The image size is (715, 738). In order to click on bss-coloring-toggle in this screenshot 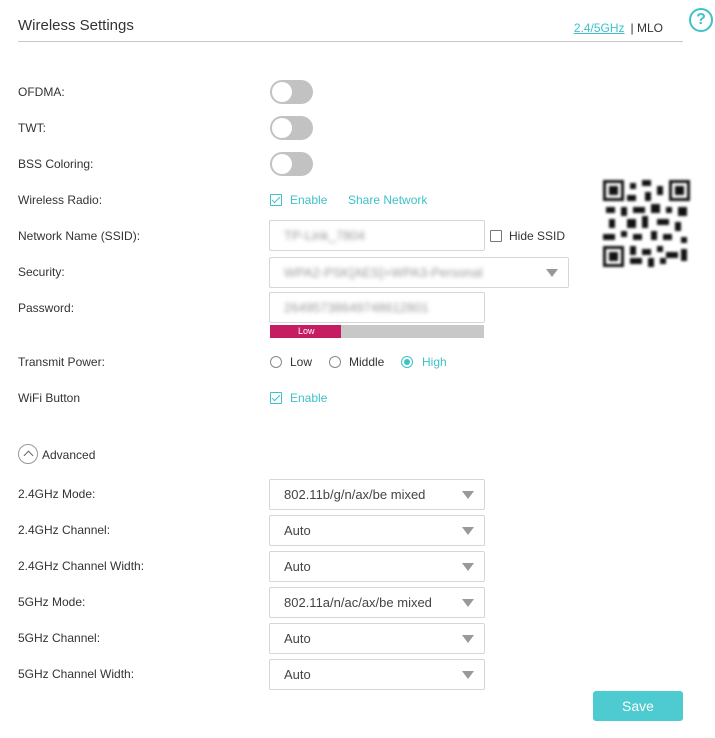, I will do `click(291, 164)`.